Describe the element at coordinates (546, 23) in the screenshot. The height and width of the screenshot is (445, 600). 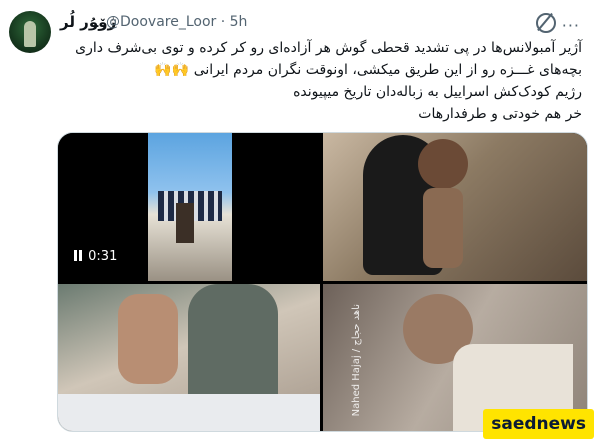
I see `grok-icon` at that location.